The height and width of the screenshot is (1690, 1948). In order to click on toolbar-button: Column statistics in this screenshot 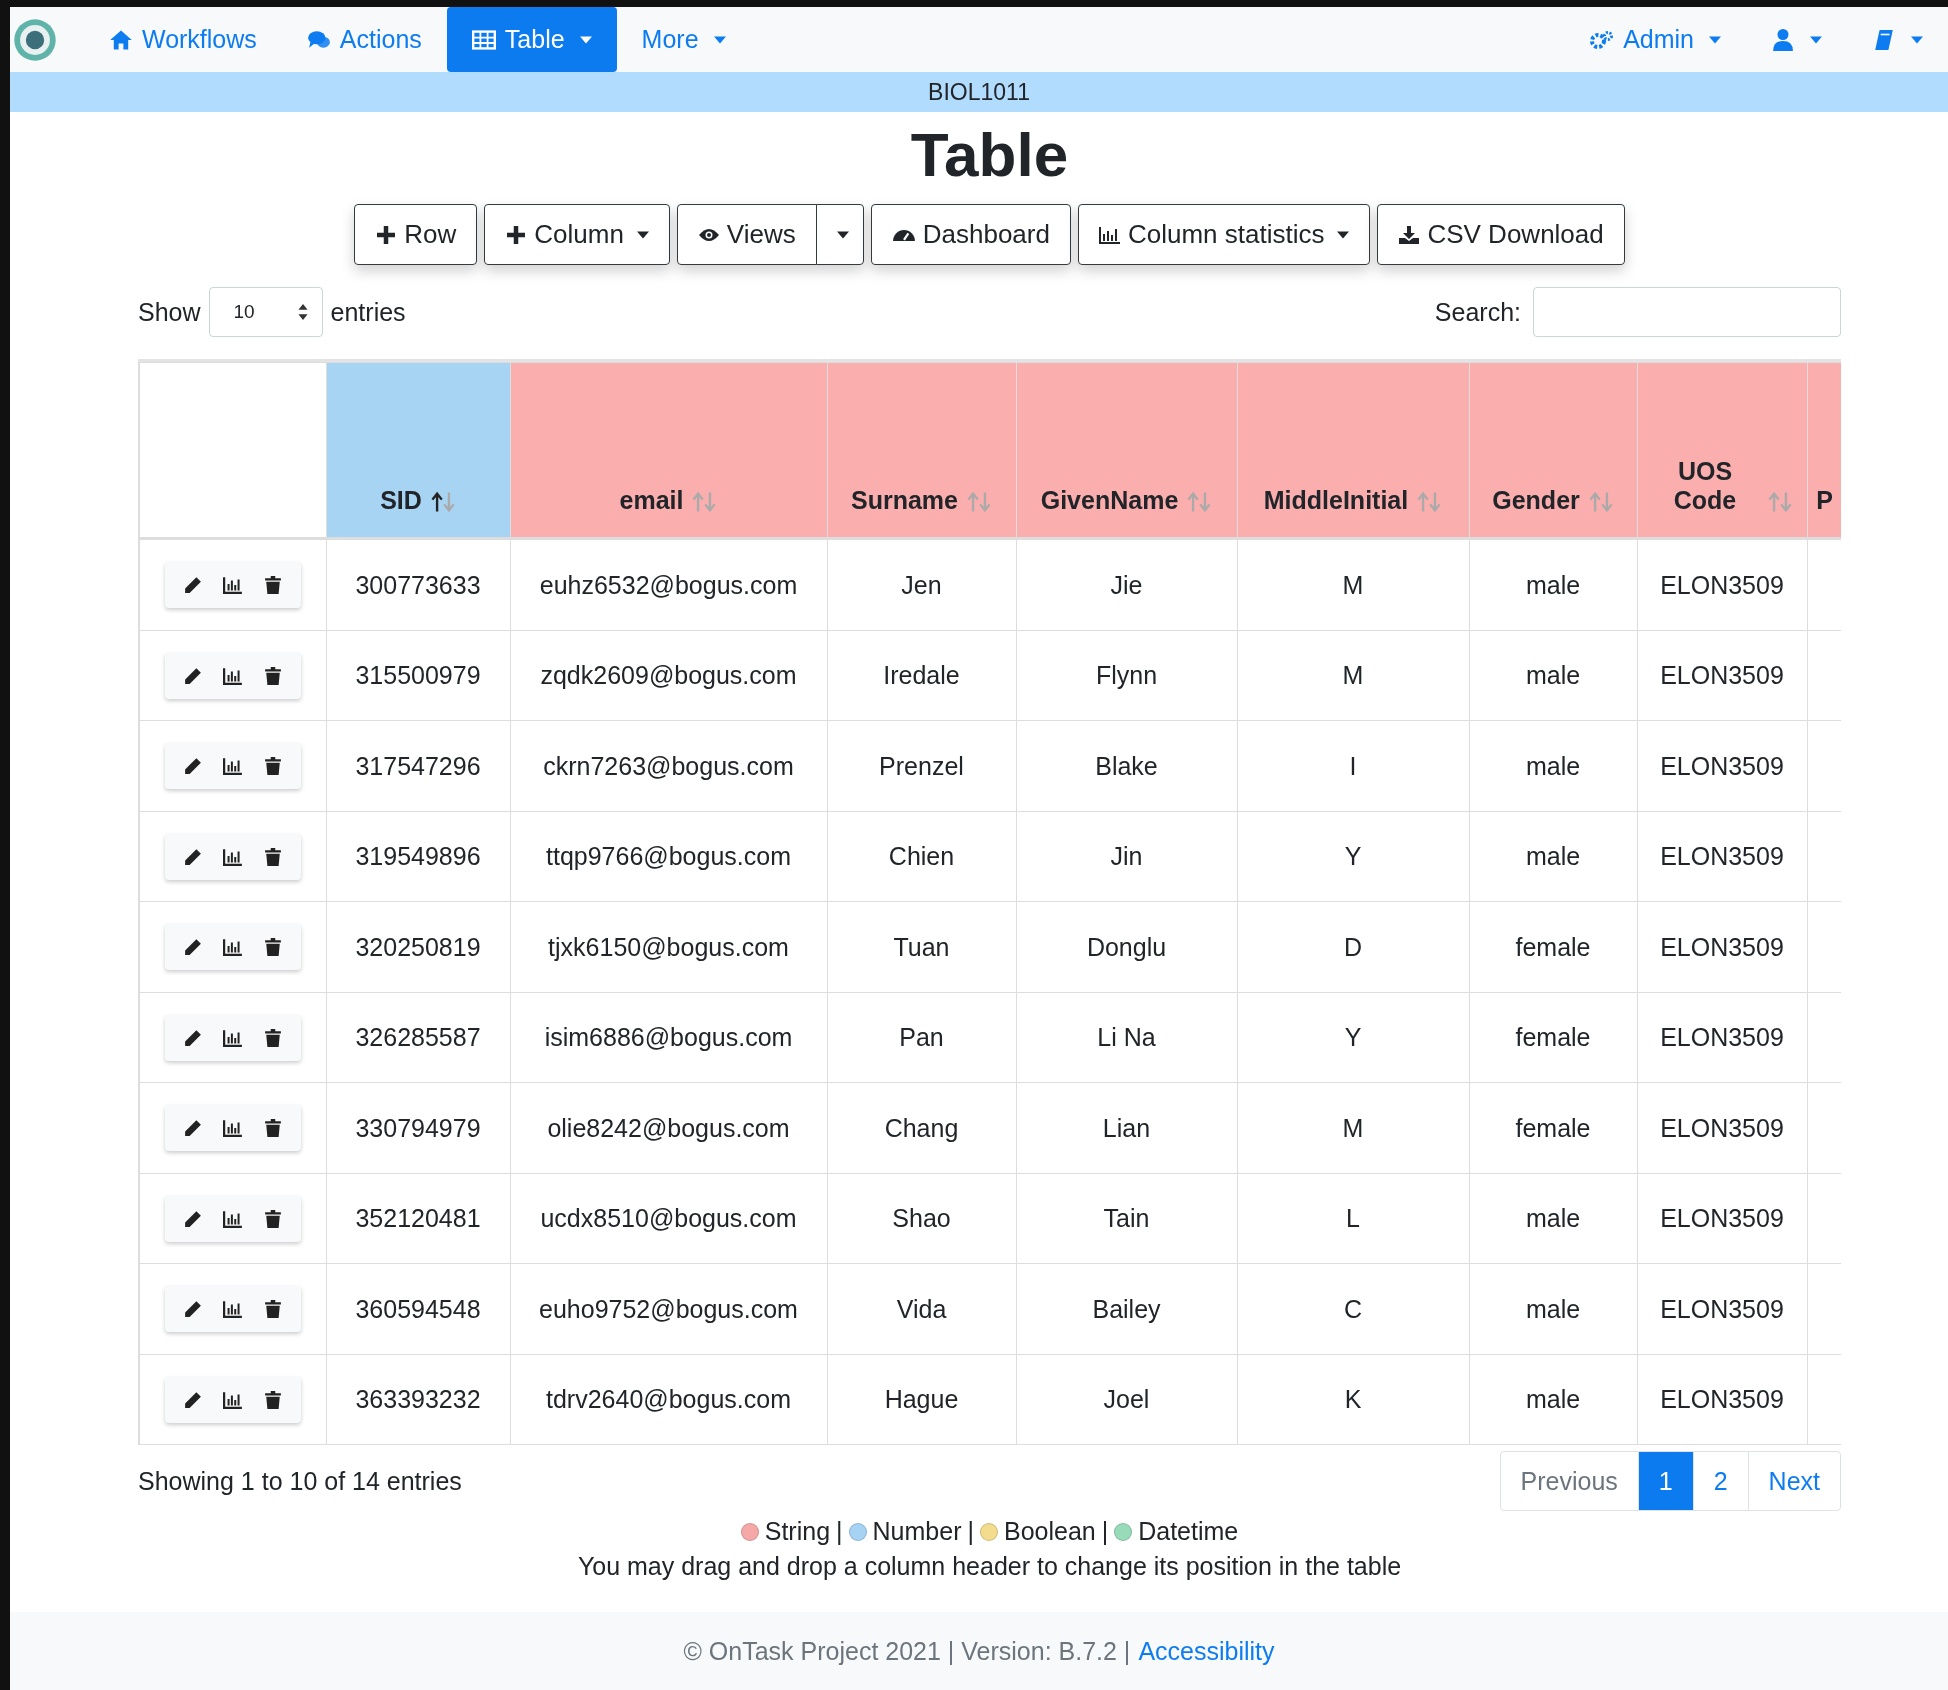, I will do `click(1224, 235)`.